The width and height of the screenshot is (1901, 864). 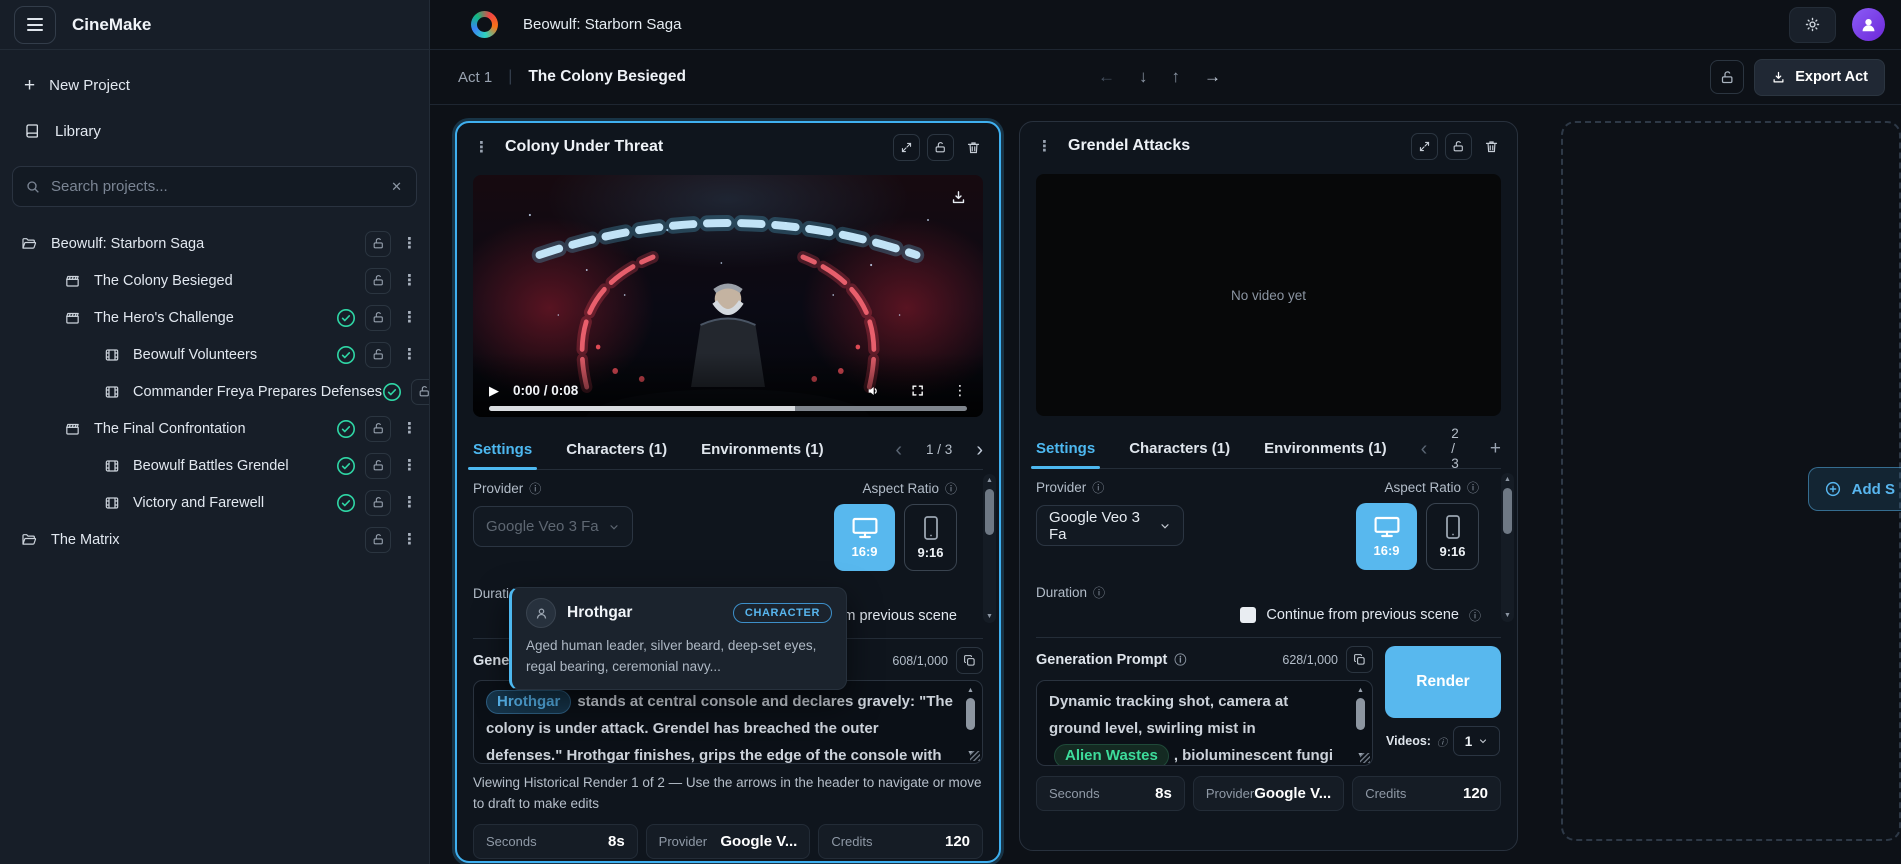 I want to click on play-icon: ▶, so click(x=494, y=391).